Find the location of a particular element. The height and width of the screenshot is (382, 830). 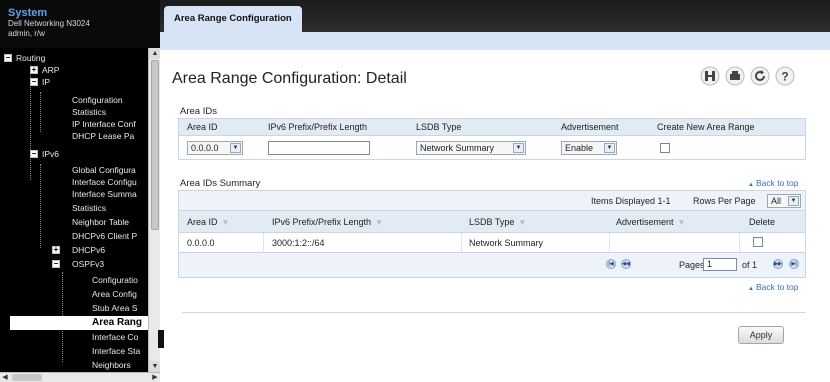

table-row: 0.0.0.0 3000:1:2::/64 Network Summary is located at coordinates (492, 243).